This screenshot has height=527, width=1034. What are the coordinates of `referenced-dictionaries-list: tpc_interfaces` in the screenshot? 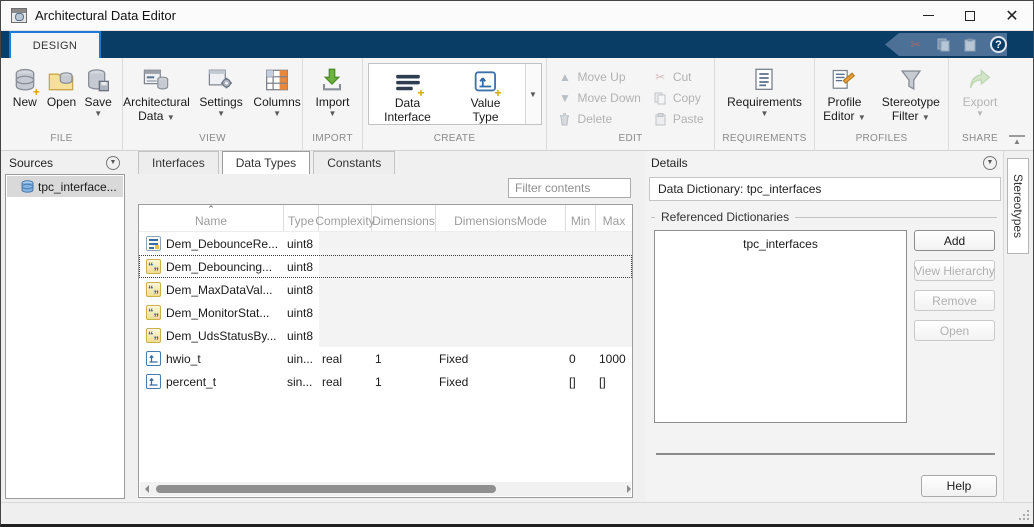 It's located at (780, 326).